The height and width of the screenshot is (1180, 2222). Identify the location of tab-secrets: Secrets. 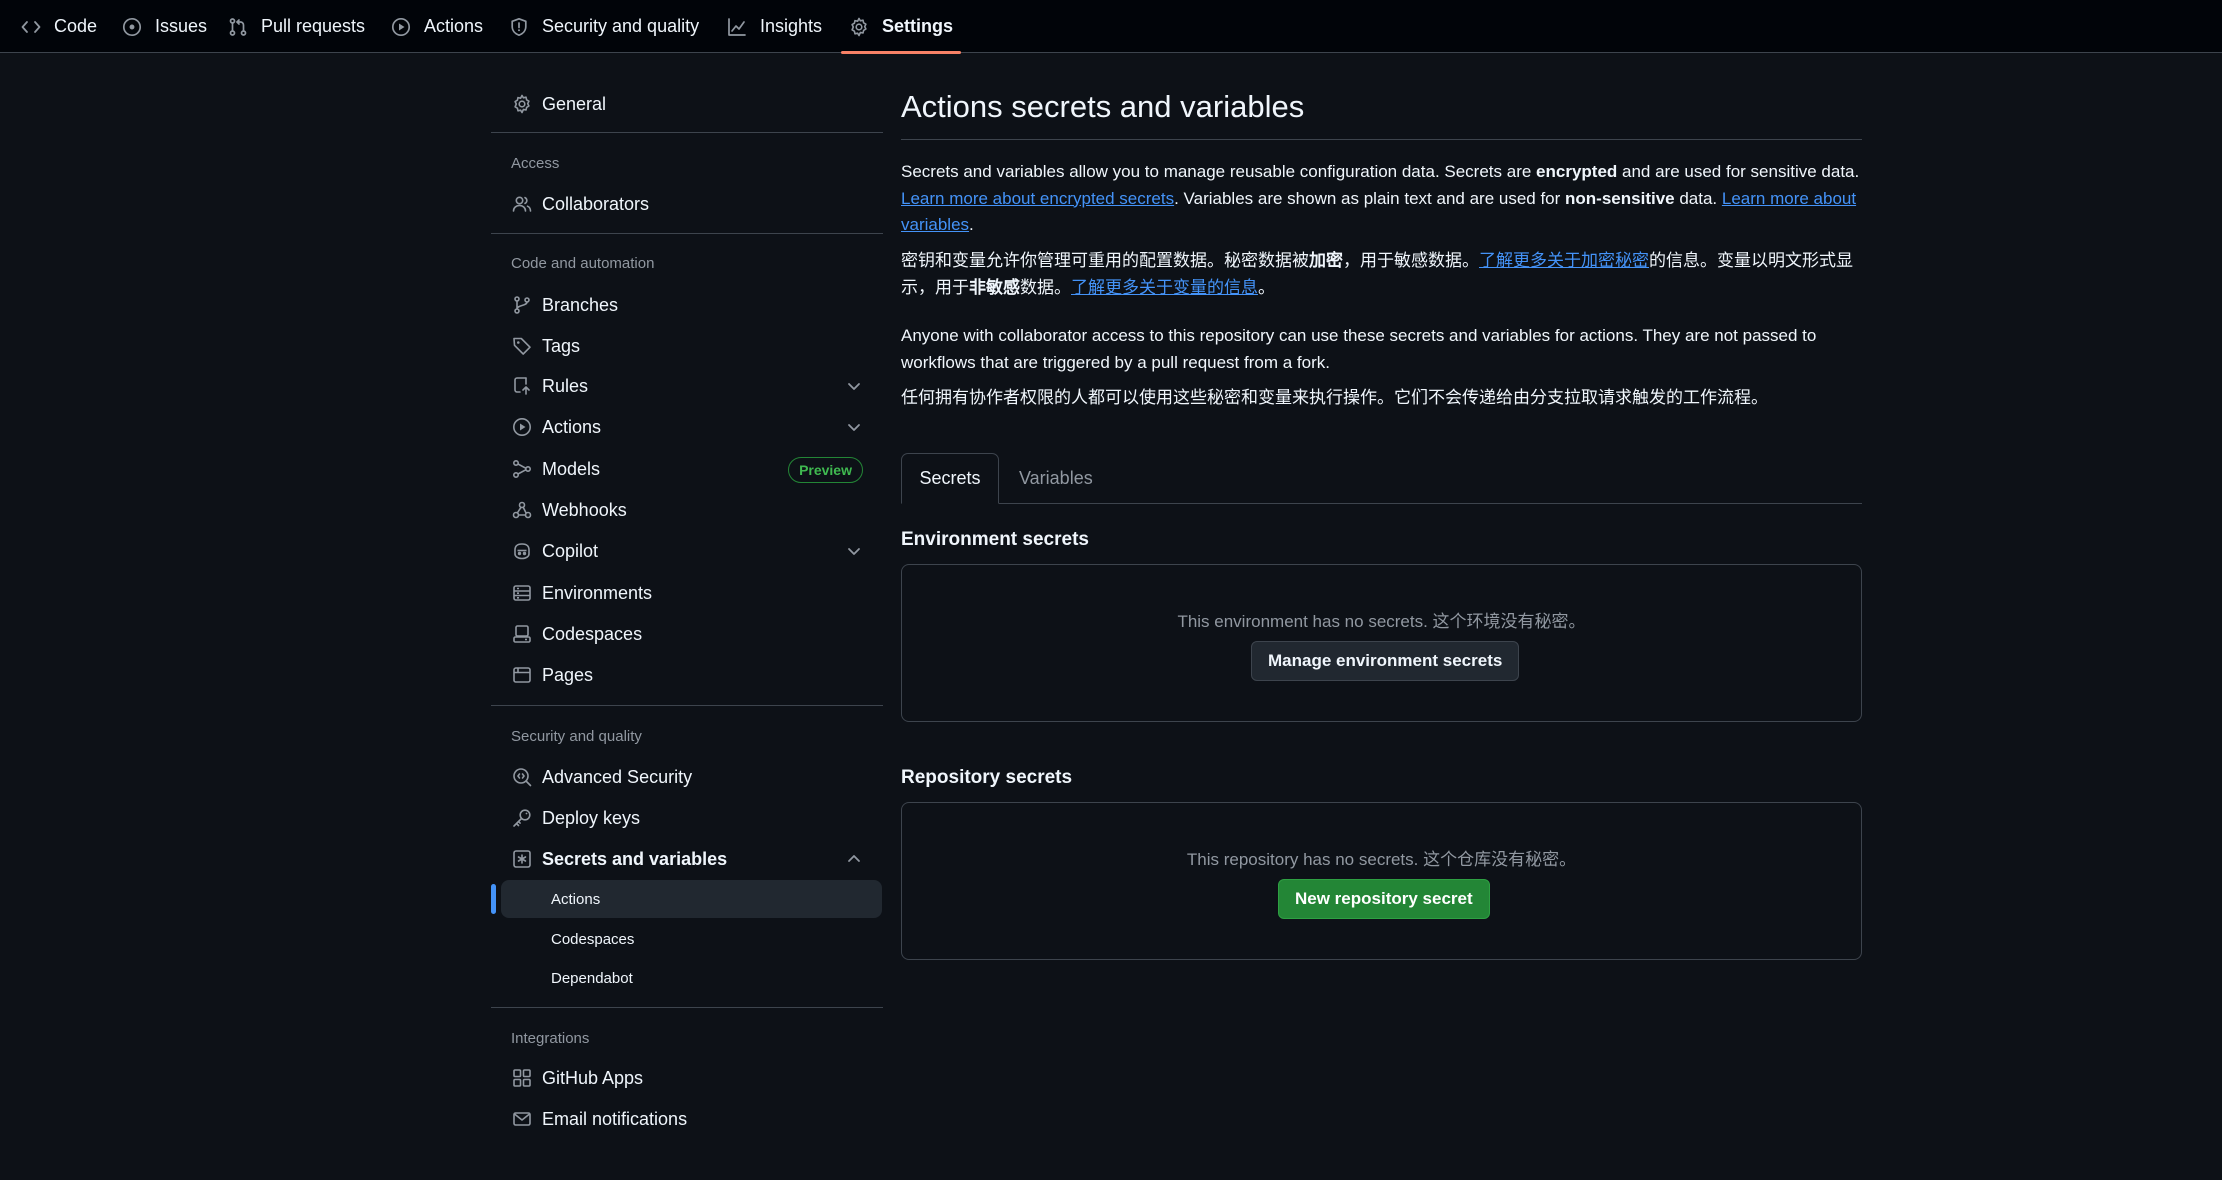
(950, 478).